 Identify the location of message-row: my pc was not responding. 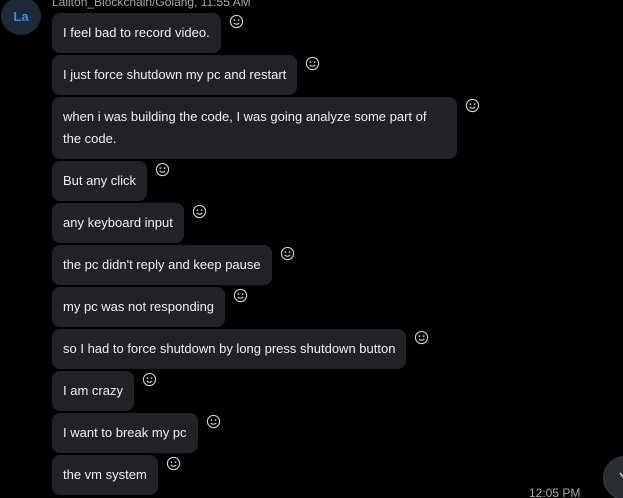
(332, 307).